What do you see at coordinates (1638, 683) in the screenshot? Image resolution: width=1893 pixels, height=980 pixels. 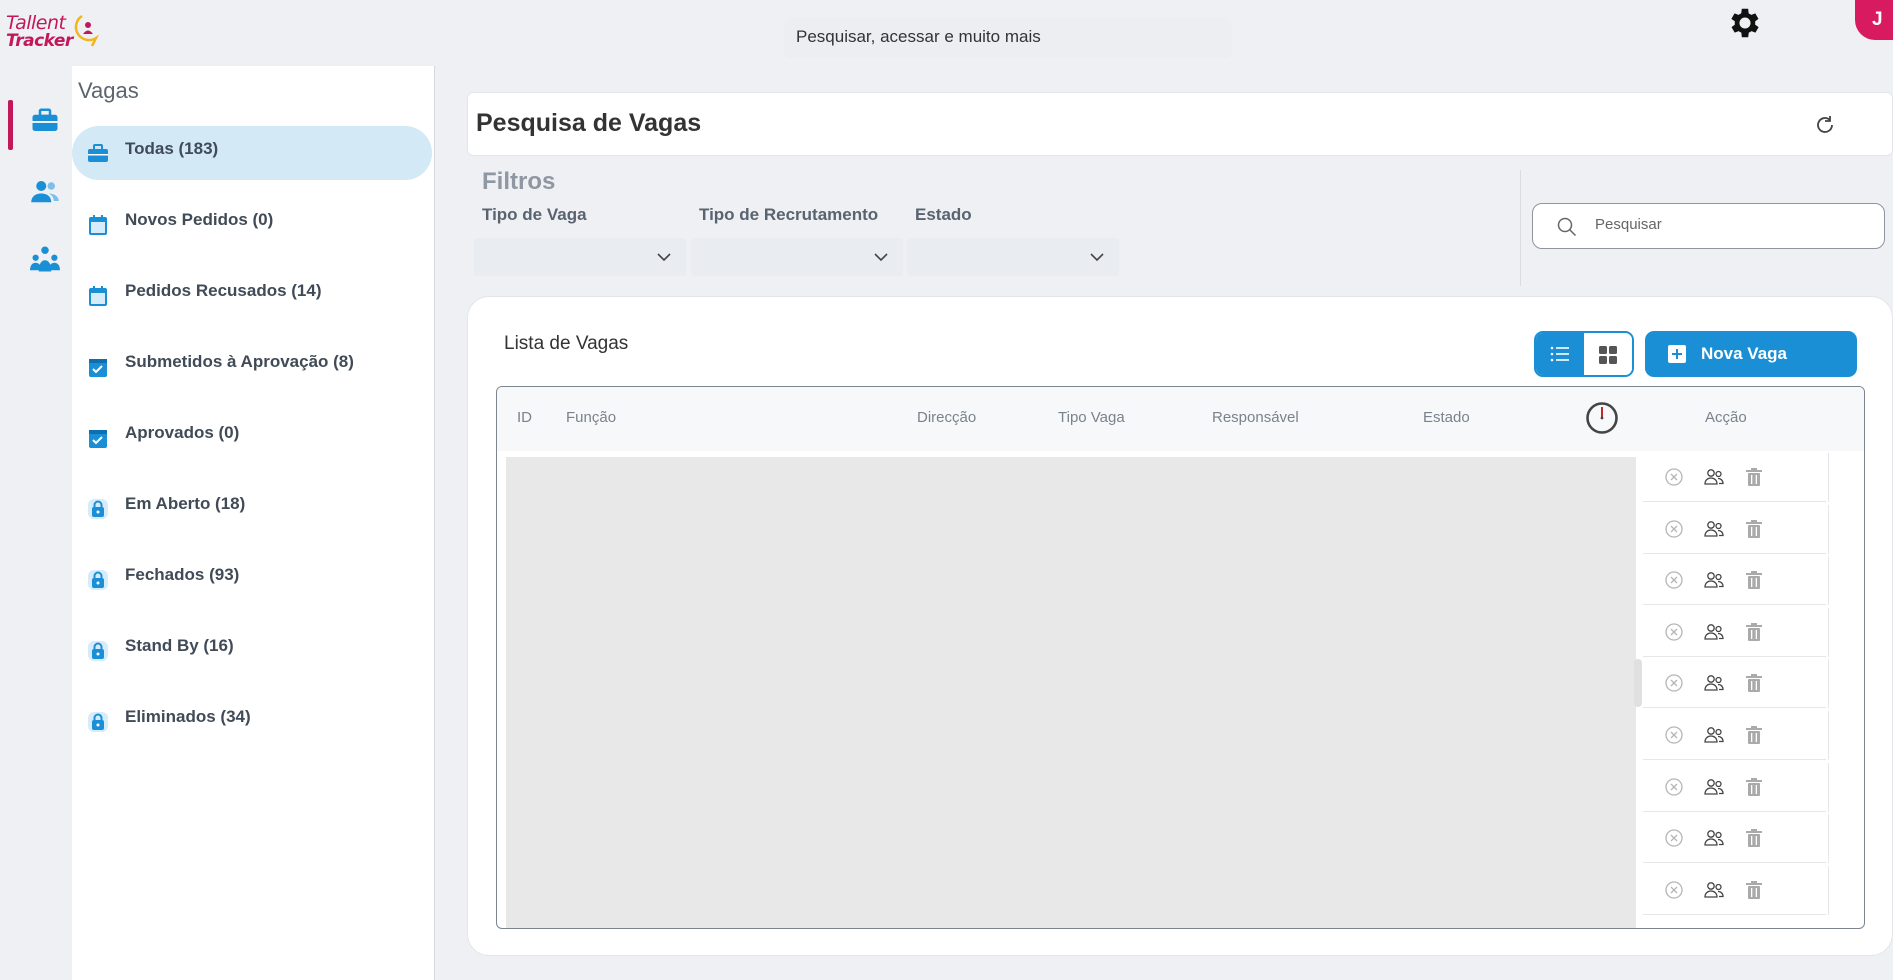 I see `scroll-handle` at bounding box center [1638, 683].